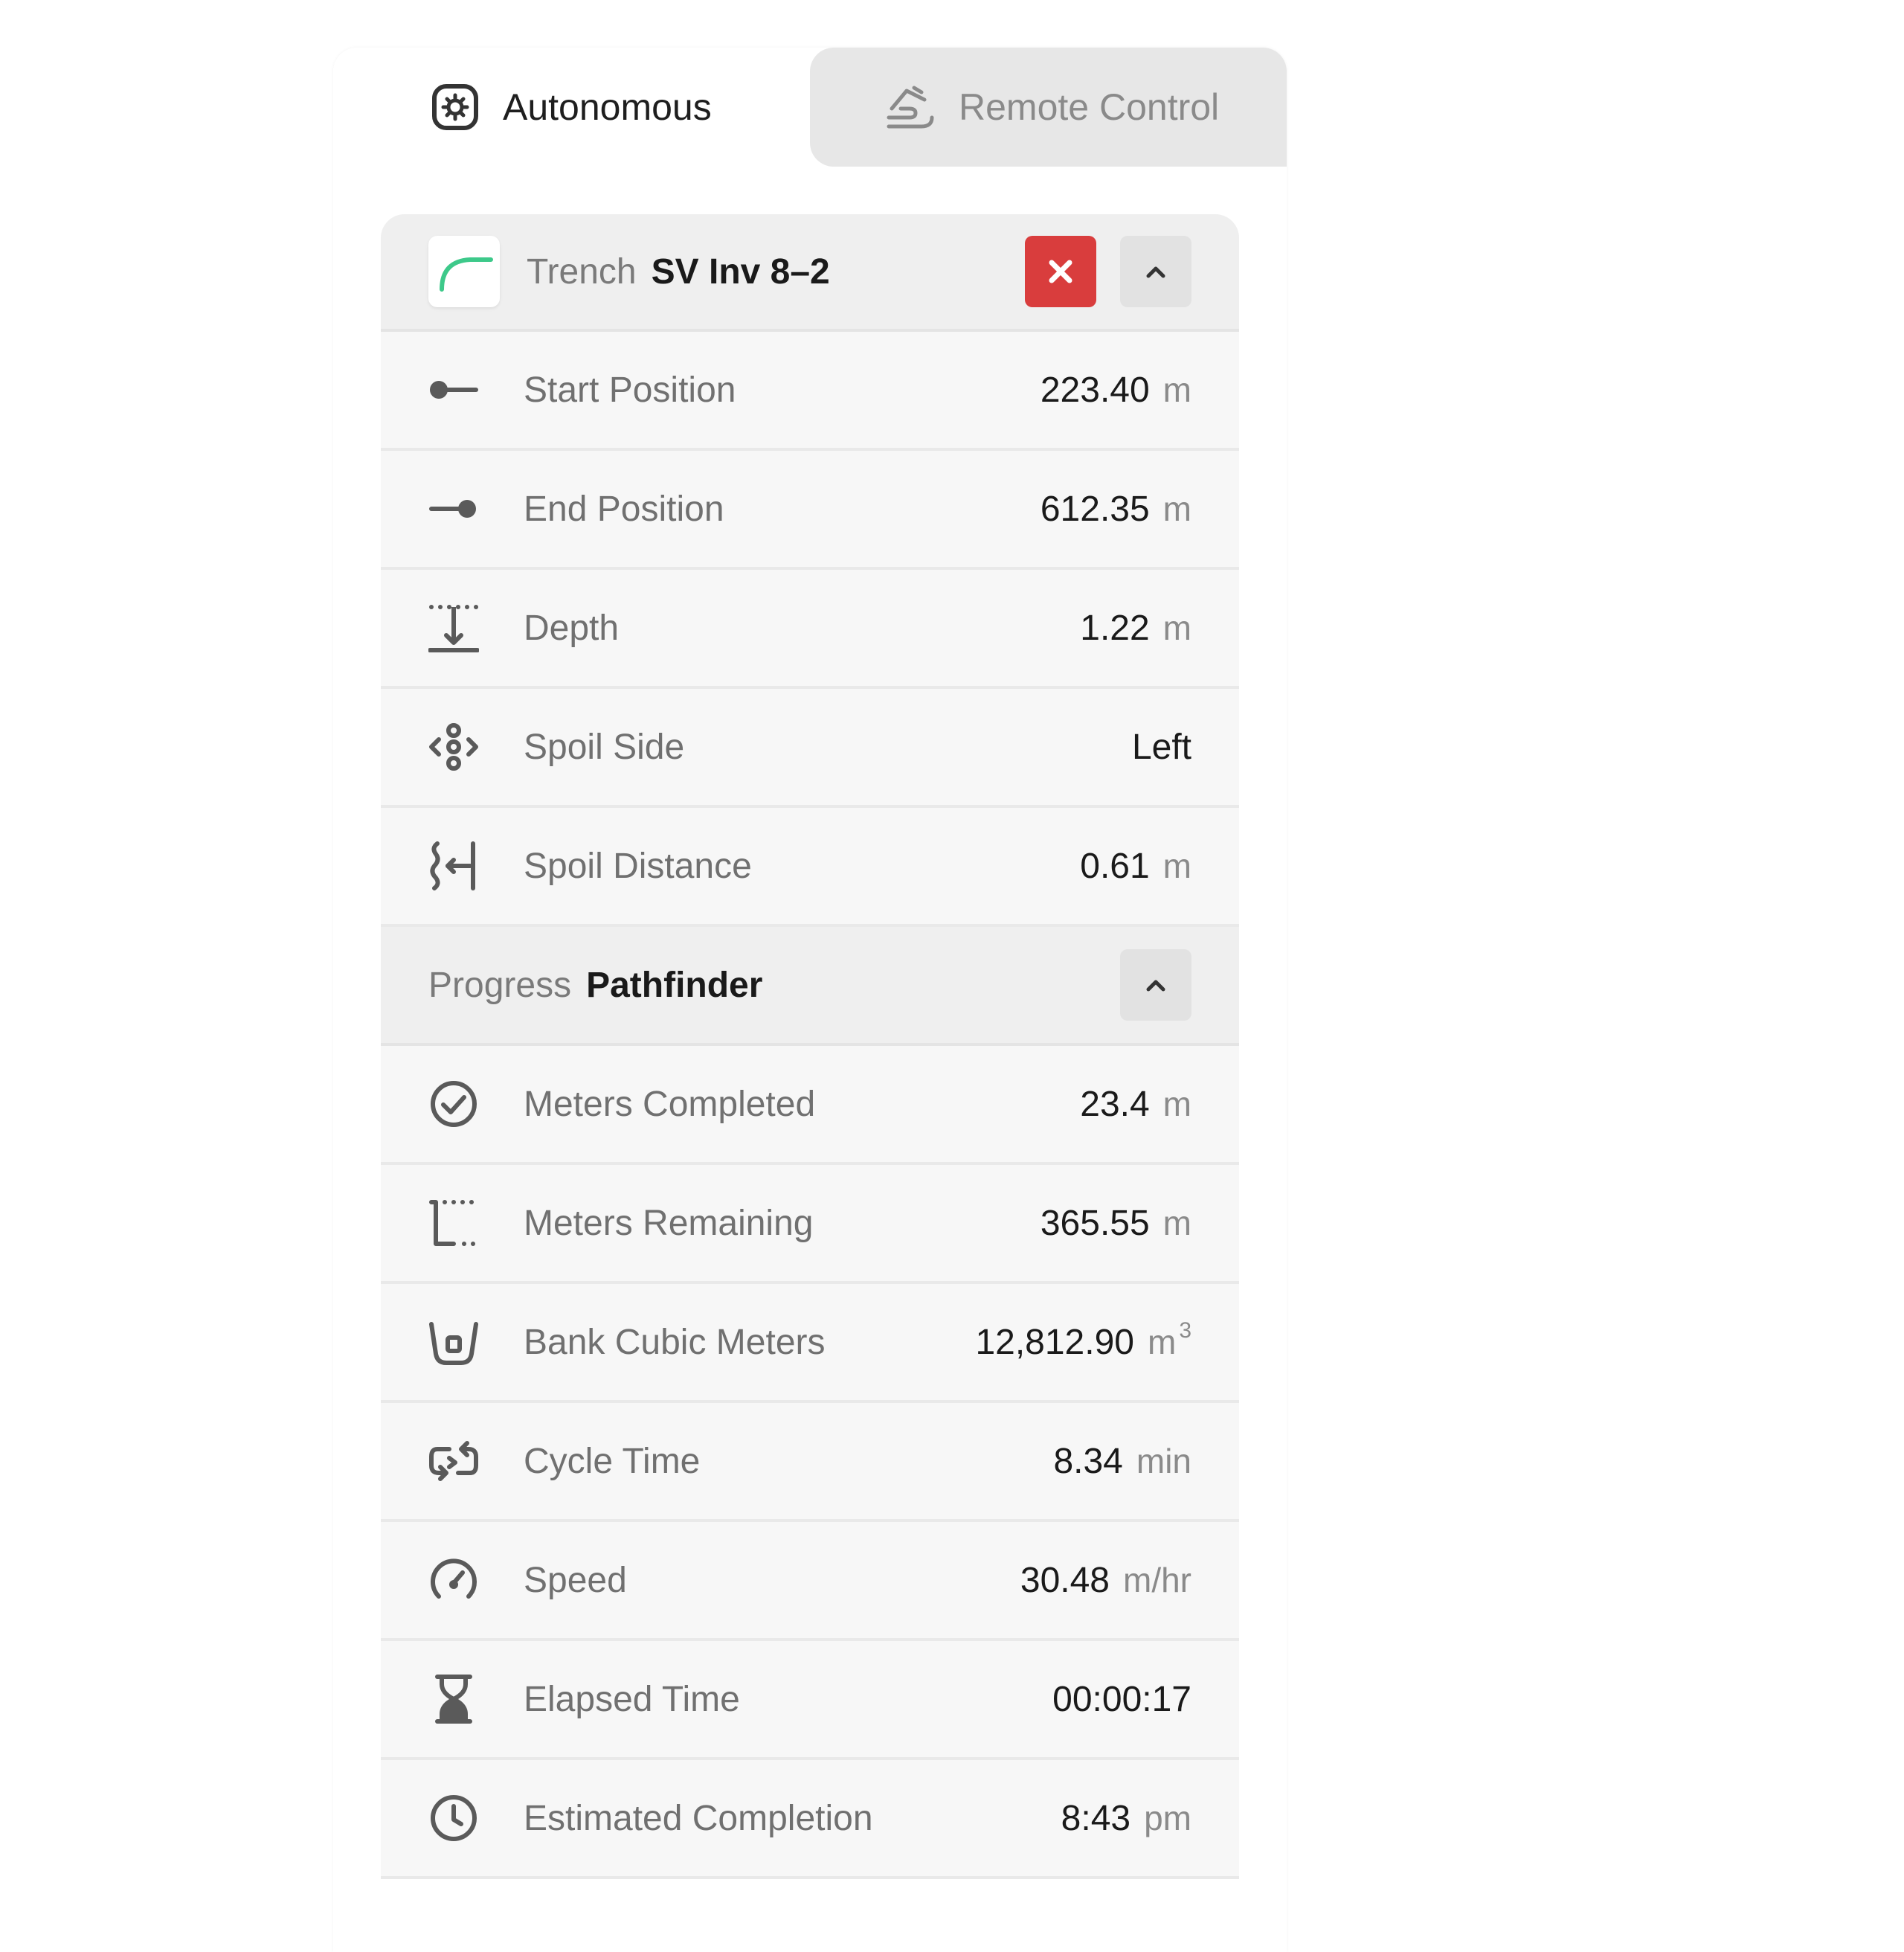  What do you see at coordinates (1115, 628) in the screenshot?
I see `row-value: 1.22` at bounding box center [1115, 628].